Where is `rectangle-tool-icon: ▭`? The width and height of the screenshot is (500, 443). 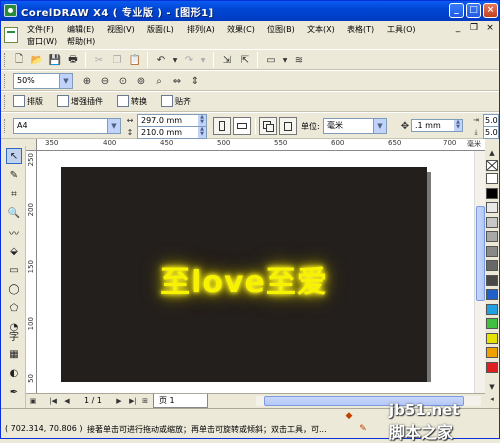 rectangle-tool-icon: ▭ is located at coordinates (14, 270).